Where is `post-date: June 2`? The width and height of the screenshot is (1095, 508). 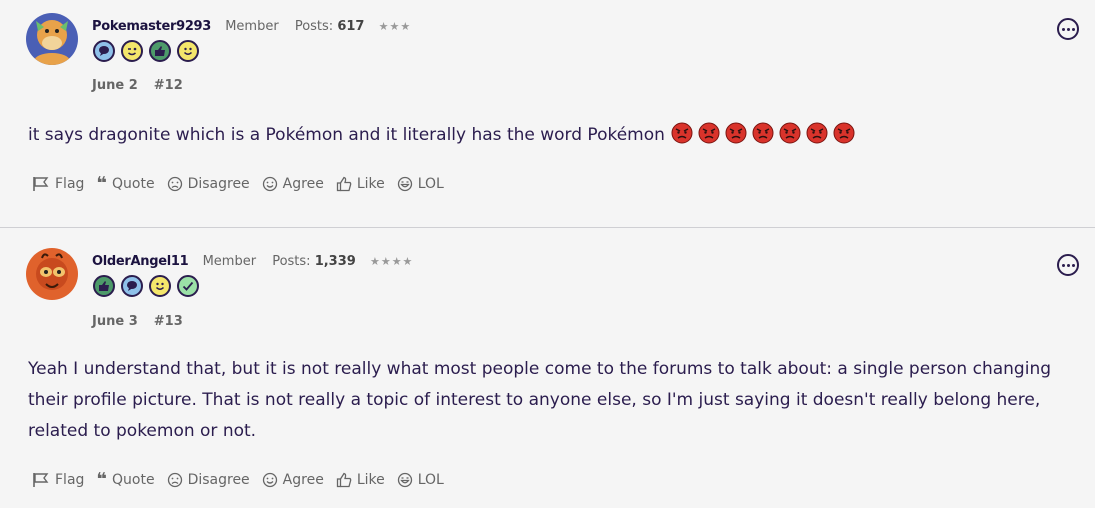 post-date: June 2 is located at coordinates (115, 85).